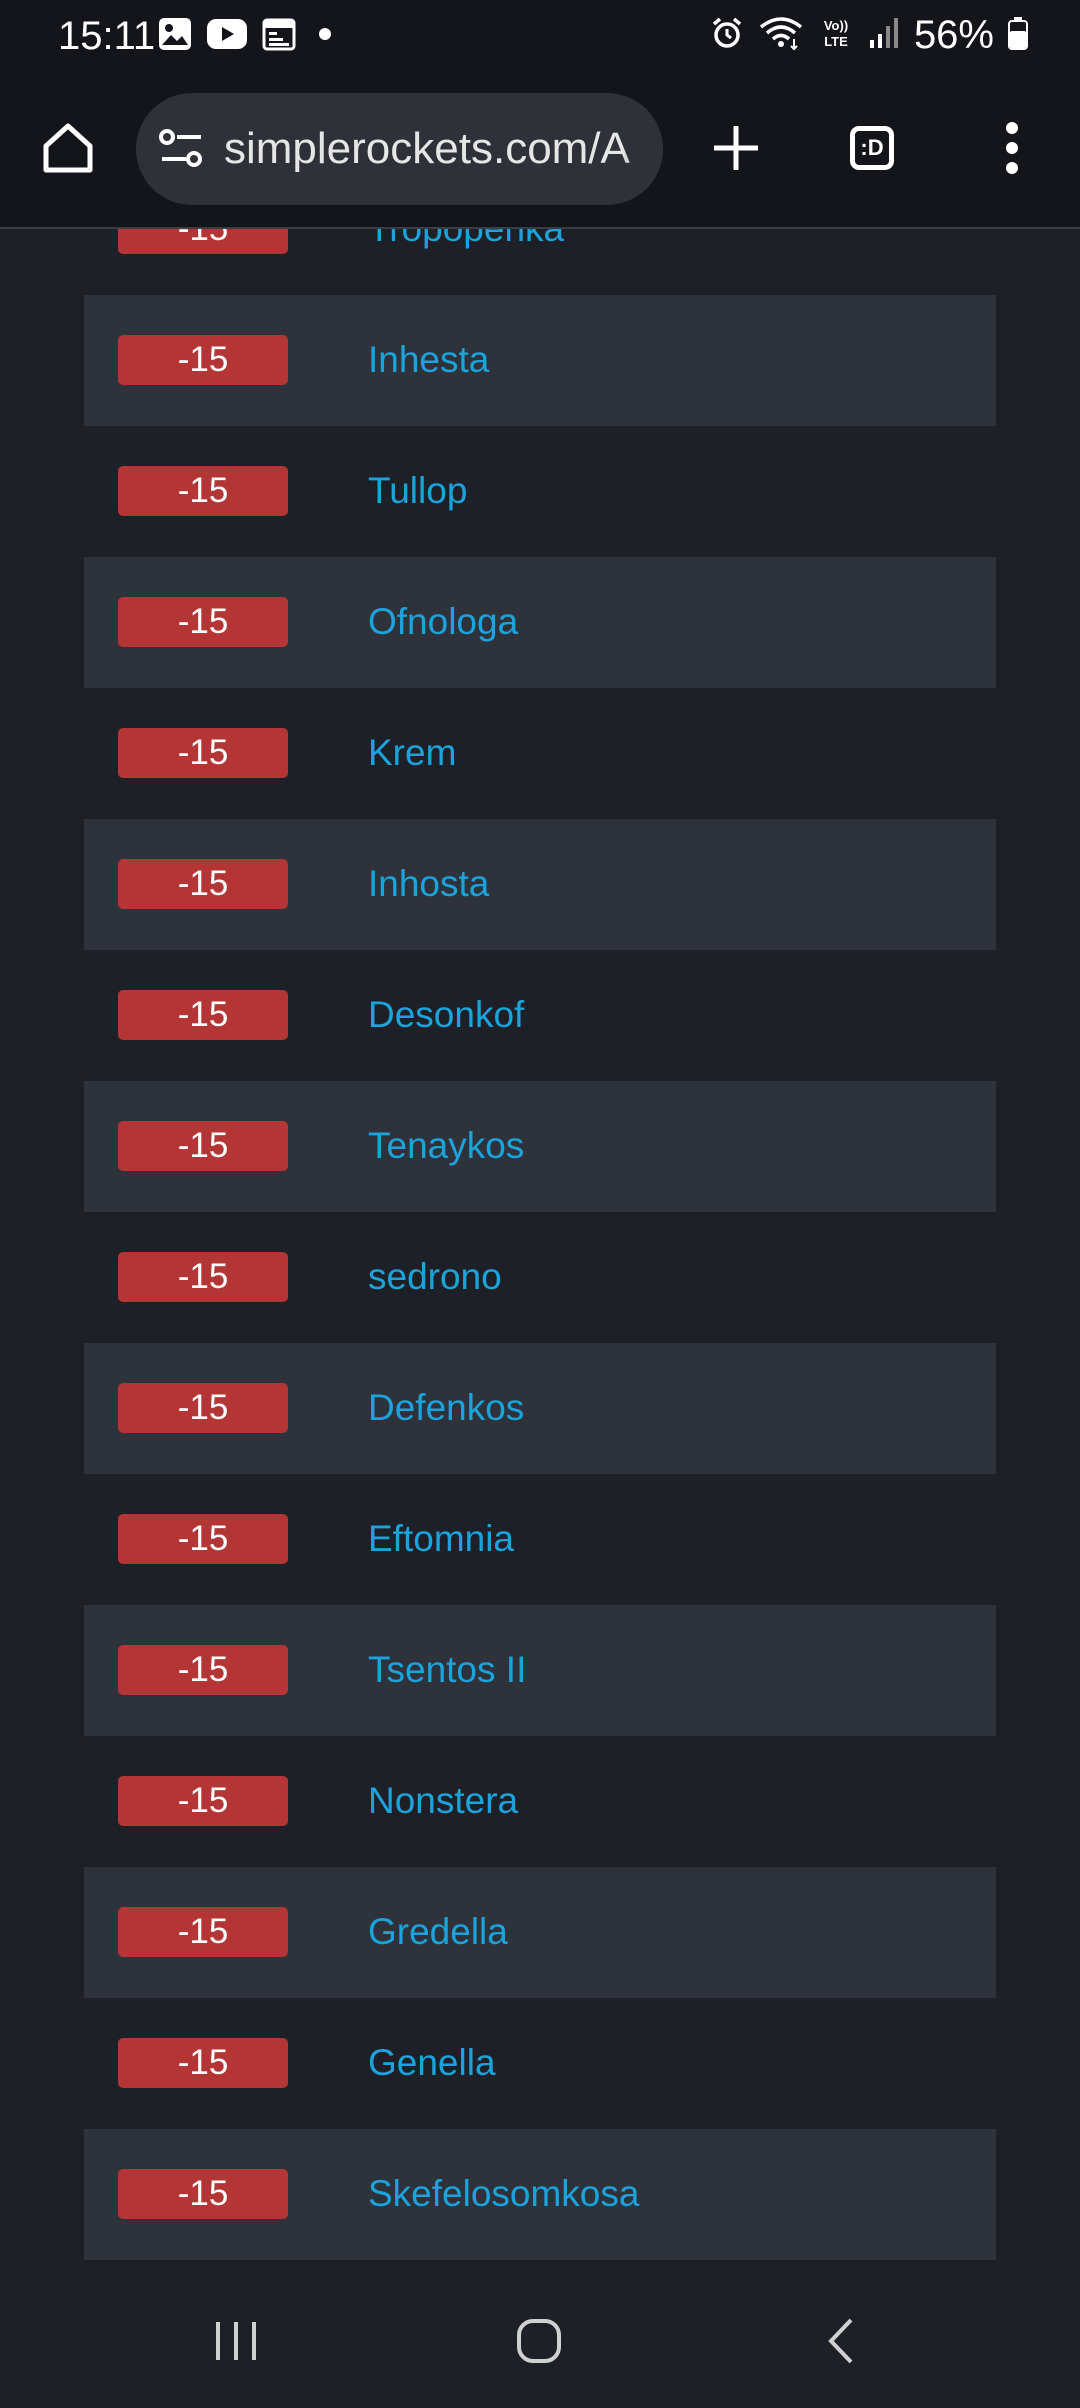 The image size is (1080, 2408). What do you see at coordinates (540, 1670) in the screenshot?
I see `list-item: -15 Tsentos II` at bounding box center [540, 1670].